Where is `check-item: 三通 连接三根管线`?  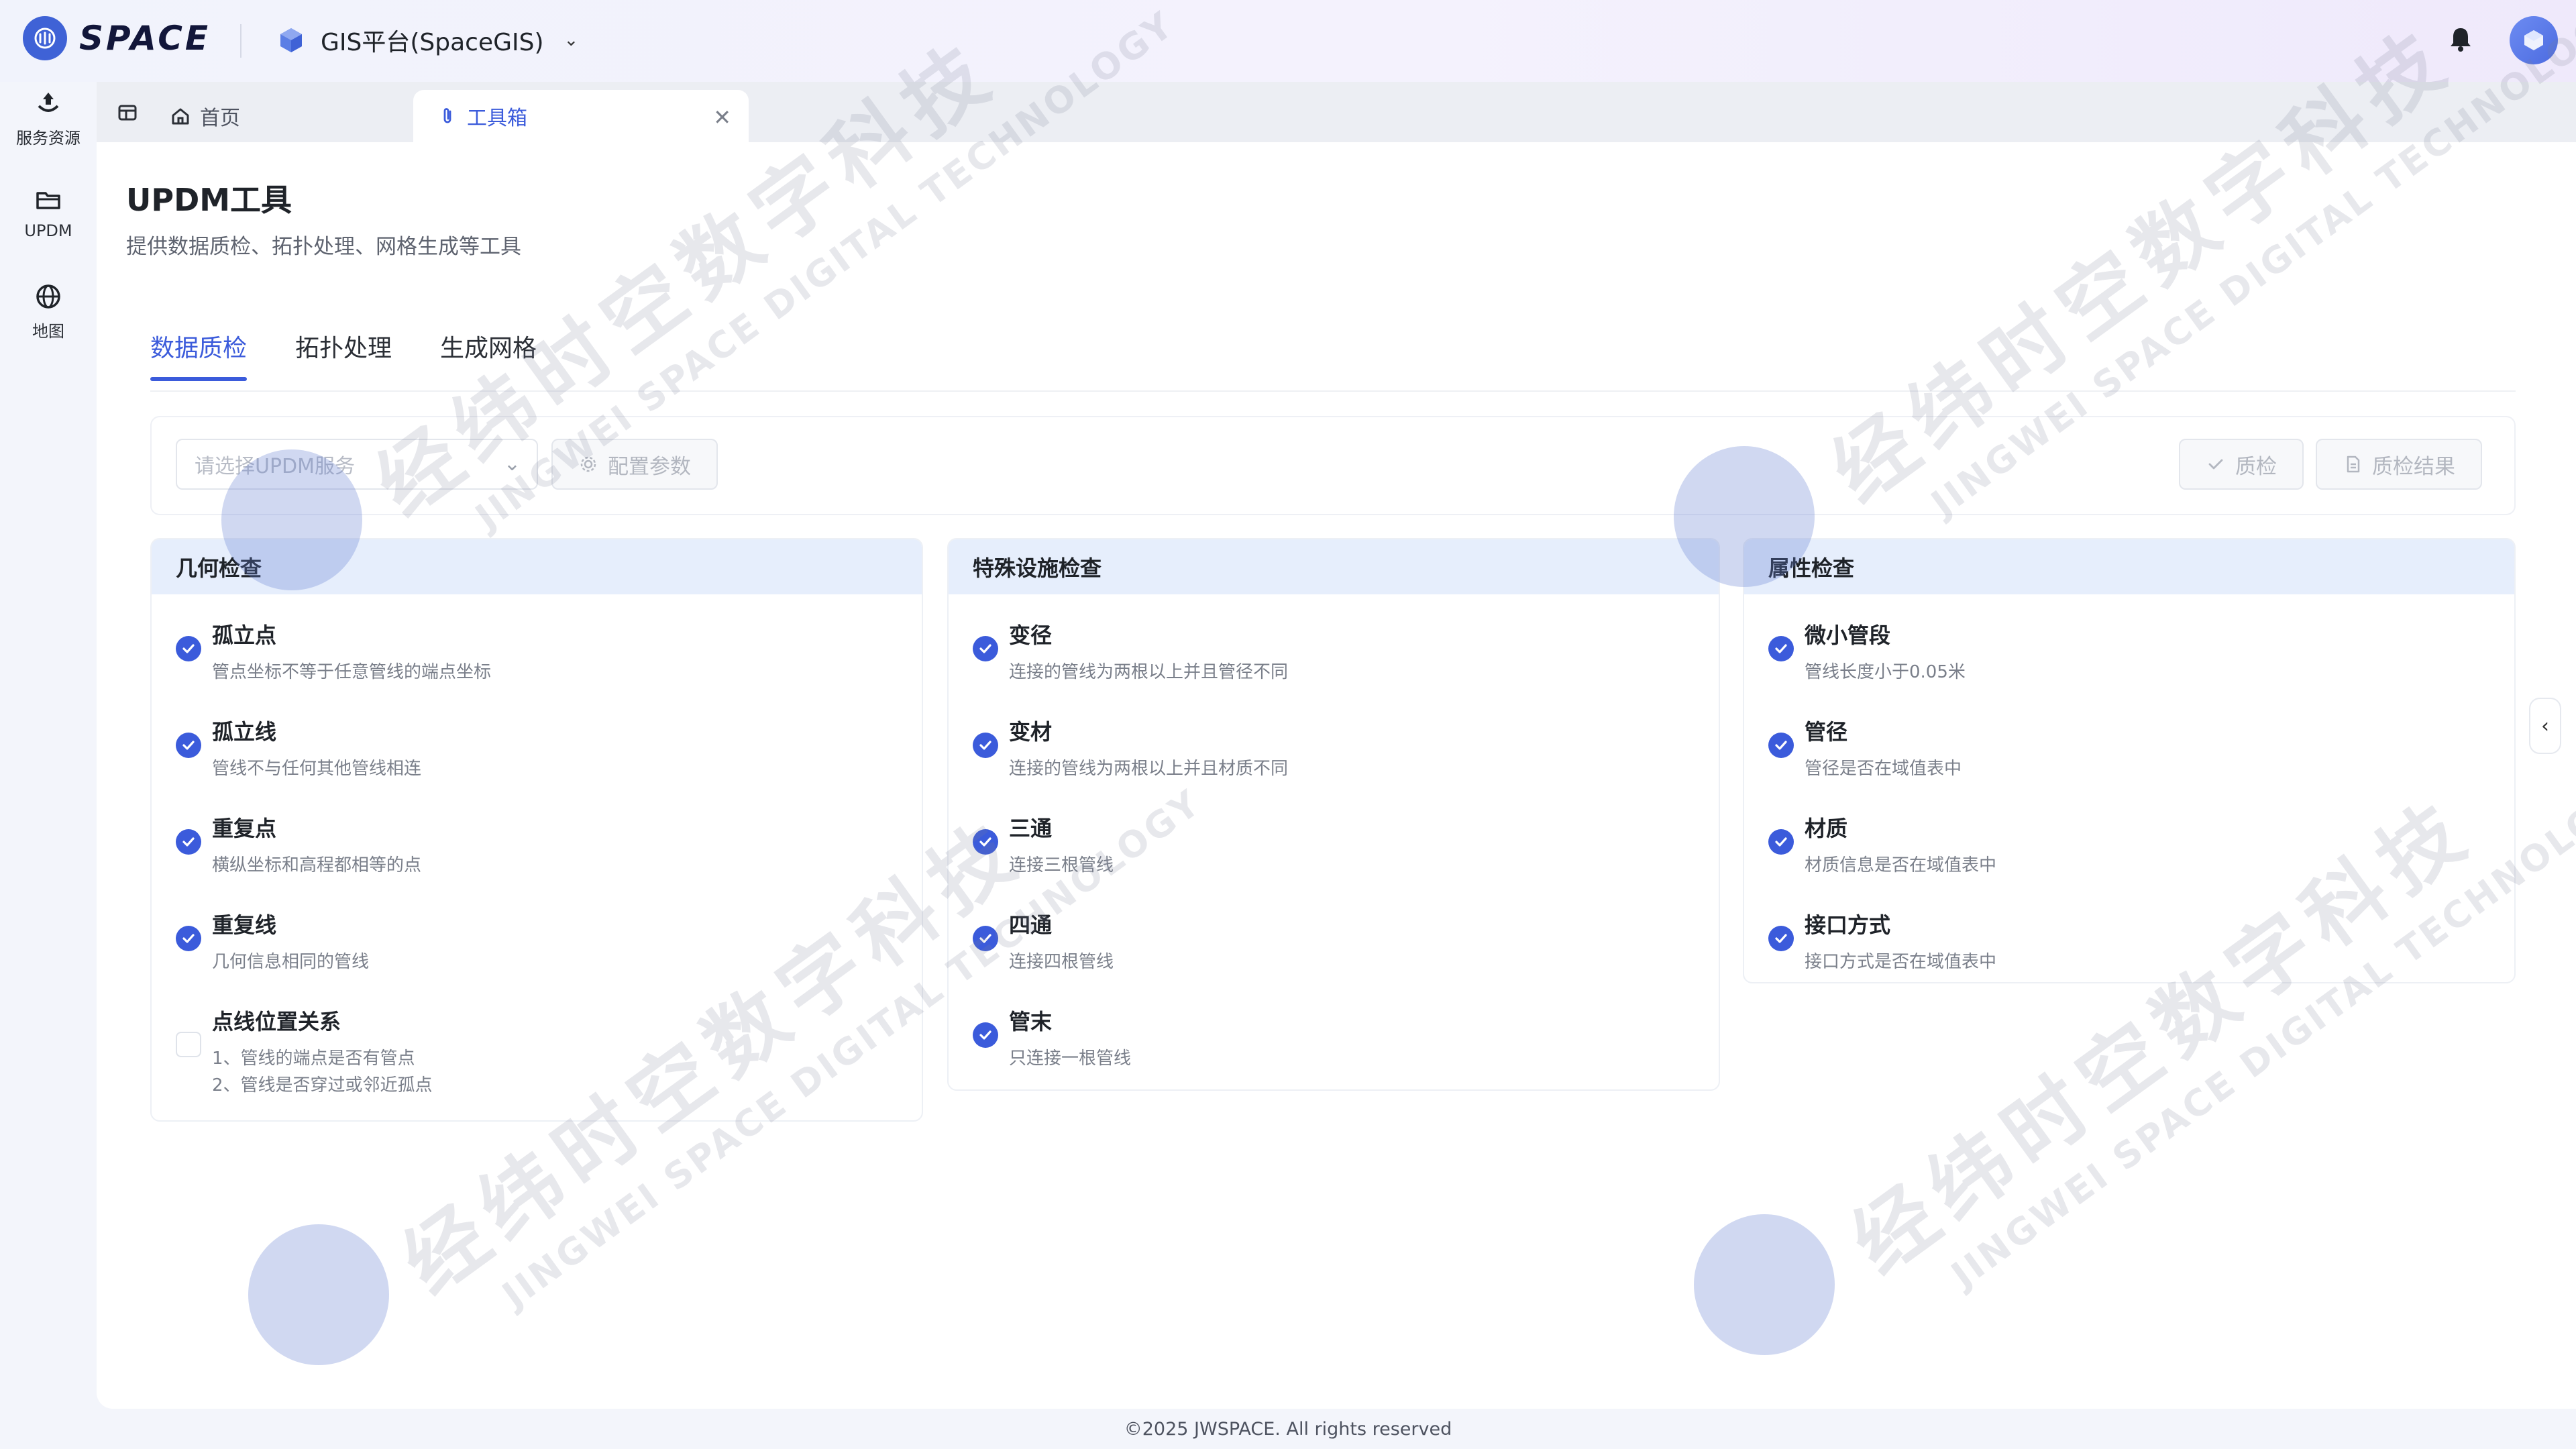 check-item: 三通 连接三根管线 is located at coordinates (1334, 848).